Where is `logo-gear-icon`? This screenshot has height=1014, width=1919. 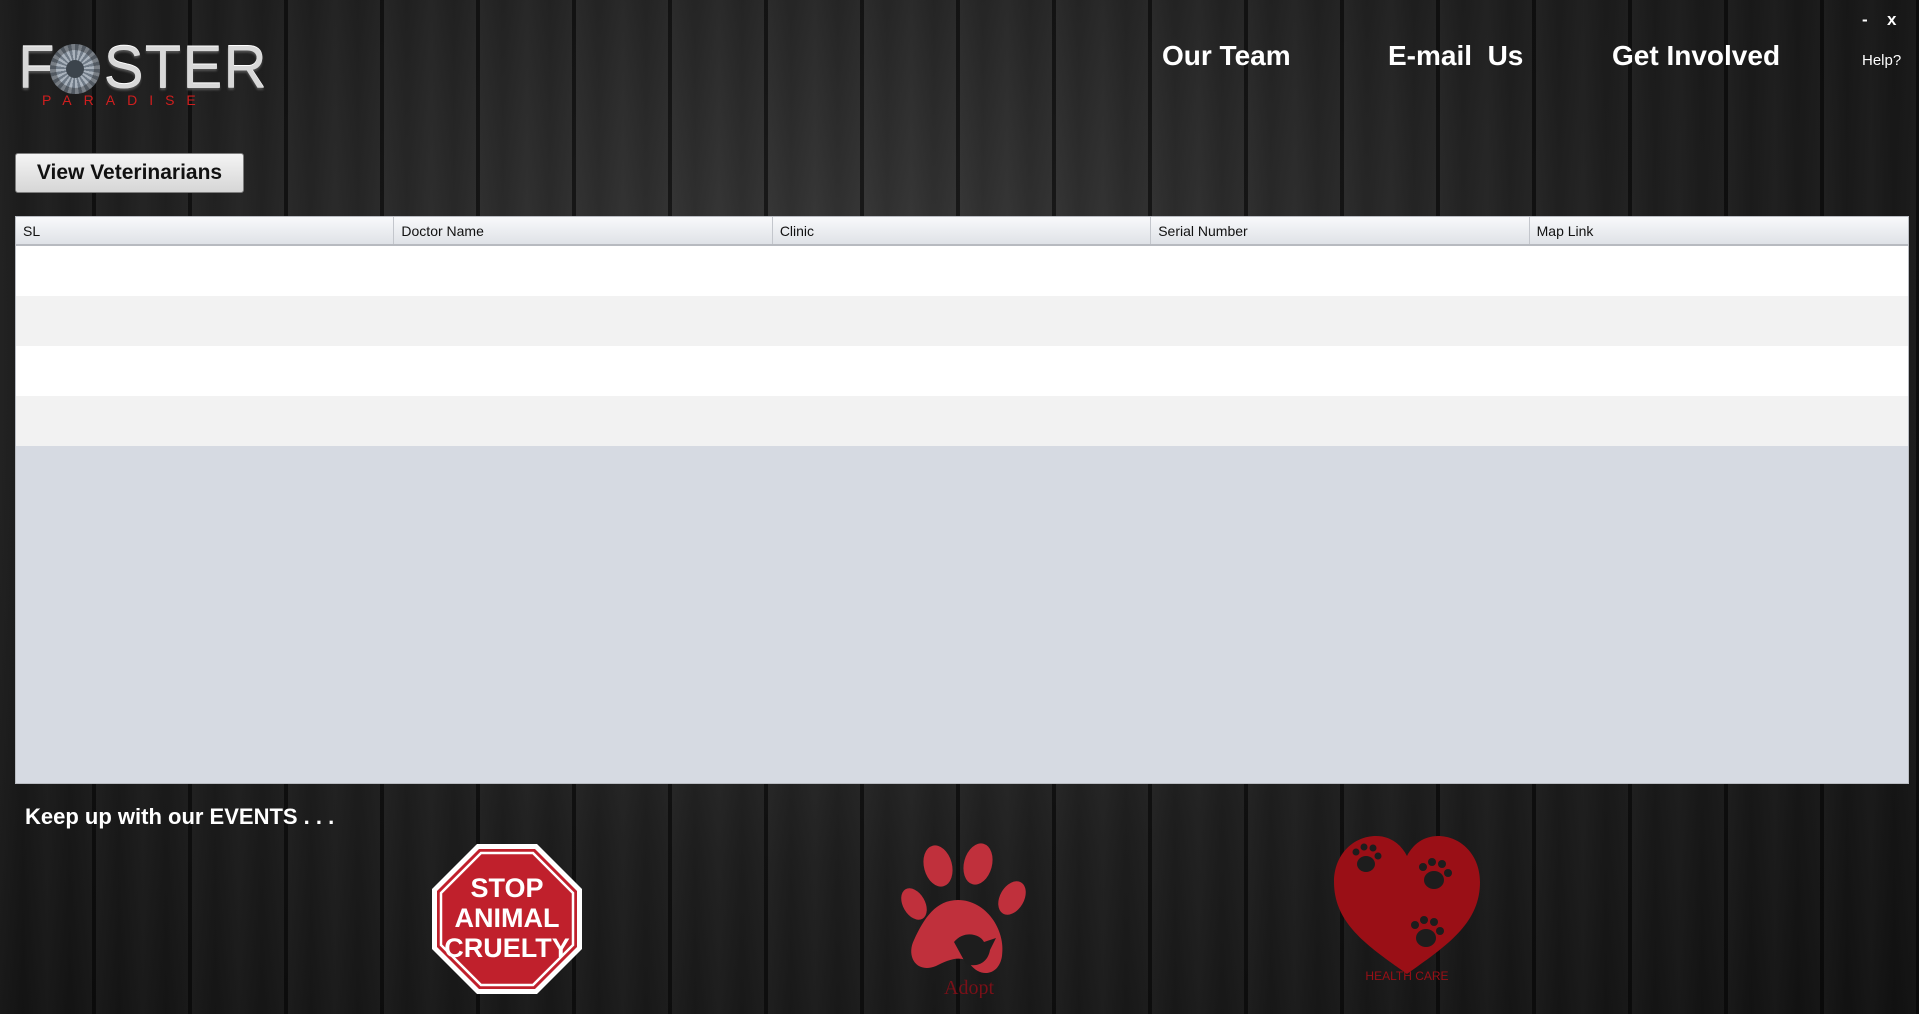
logo-gear-icon is located at coordinates (75, 69).